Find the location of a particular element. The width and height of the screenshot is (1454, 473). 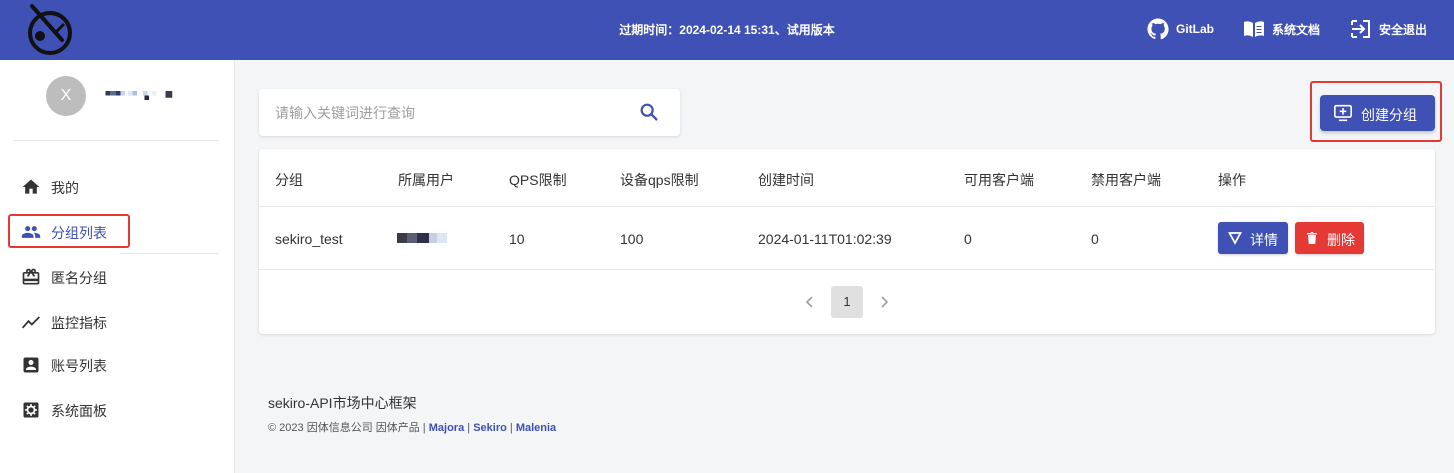

column-header: 操作 is located at coordinates (1232, 180).